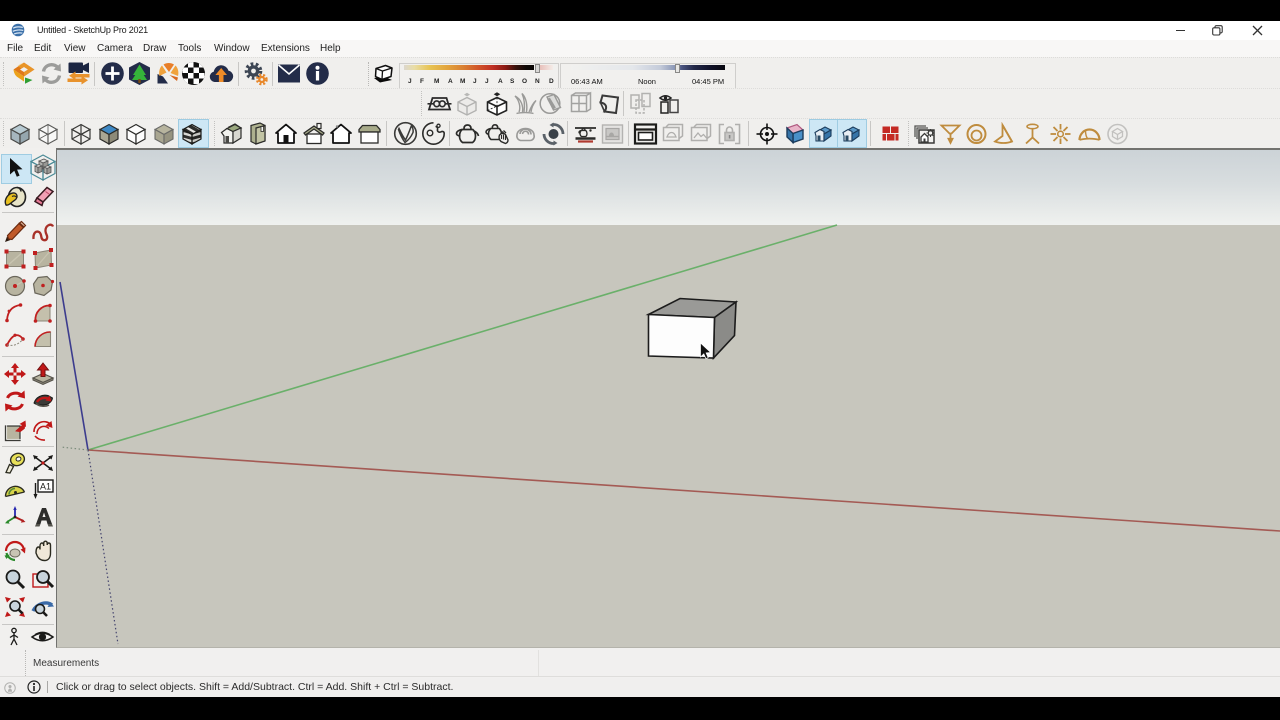  Describe the element at coordinates (45, 487) in the screenshot. I see `svg-text: A1` at that location.